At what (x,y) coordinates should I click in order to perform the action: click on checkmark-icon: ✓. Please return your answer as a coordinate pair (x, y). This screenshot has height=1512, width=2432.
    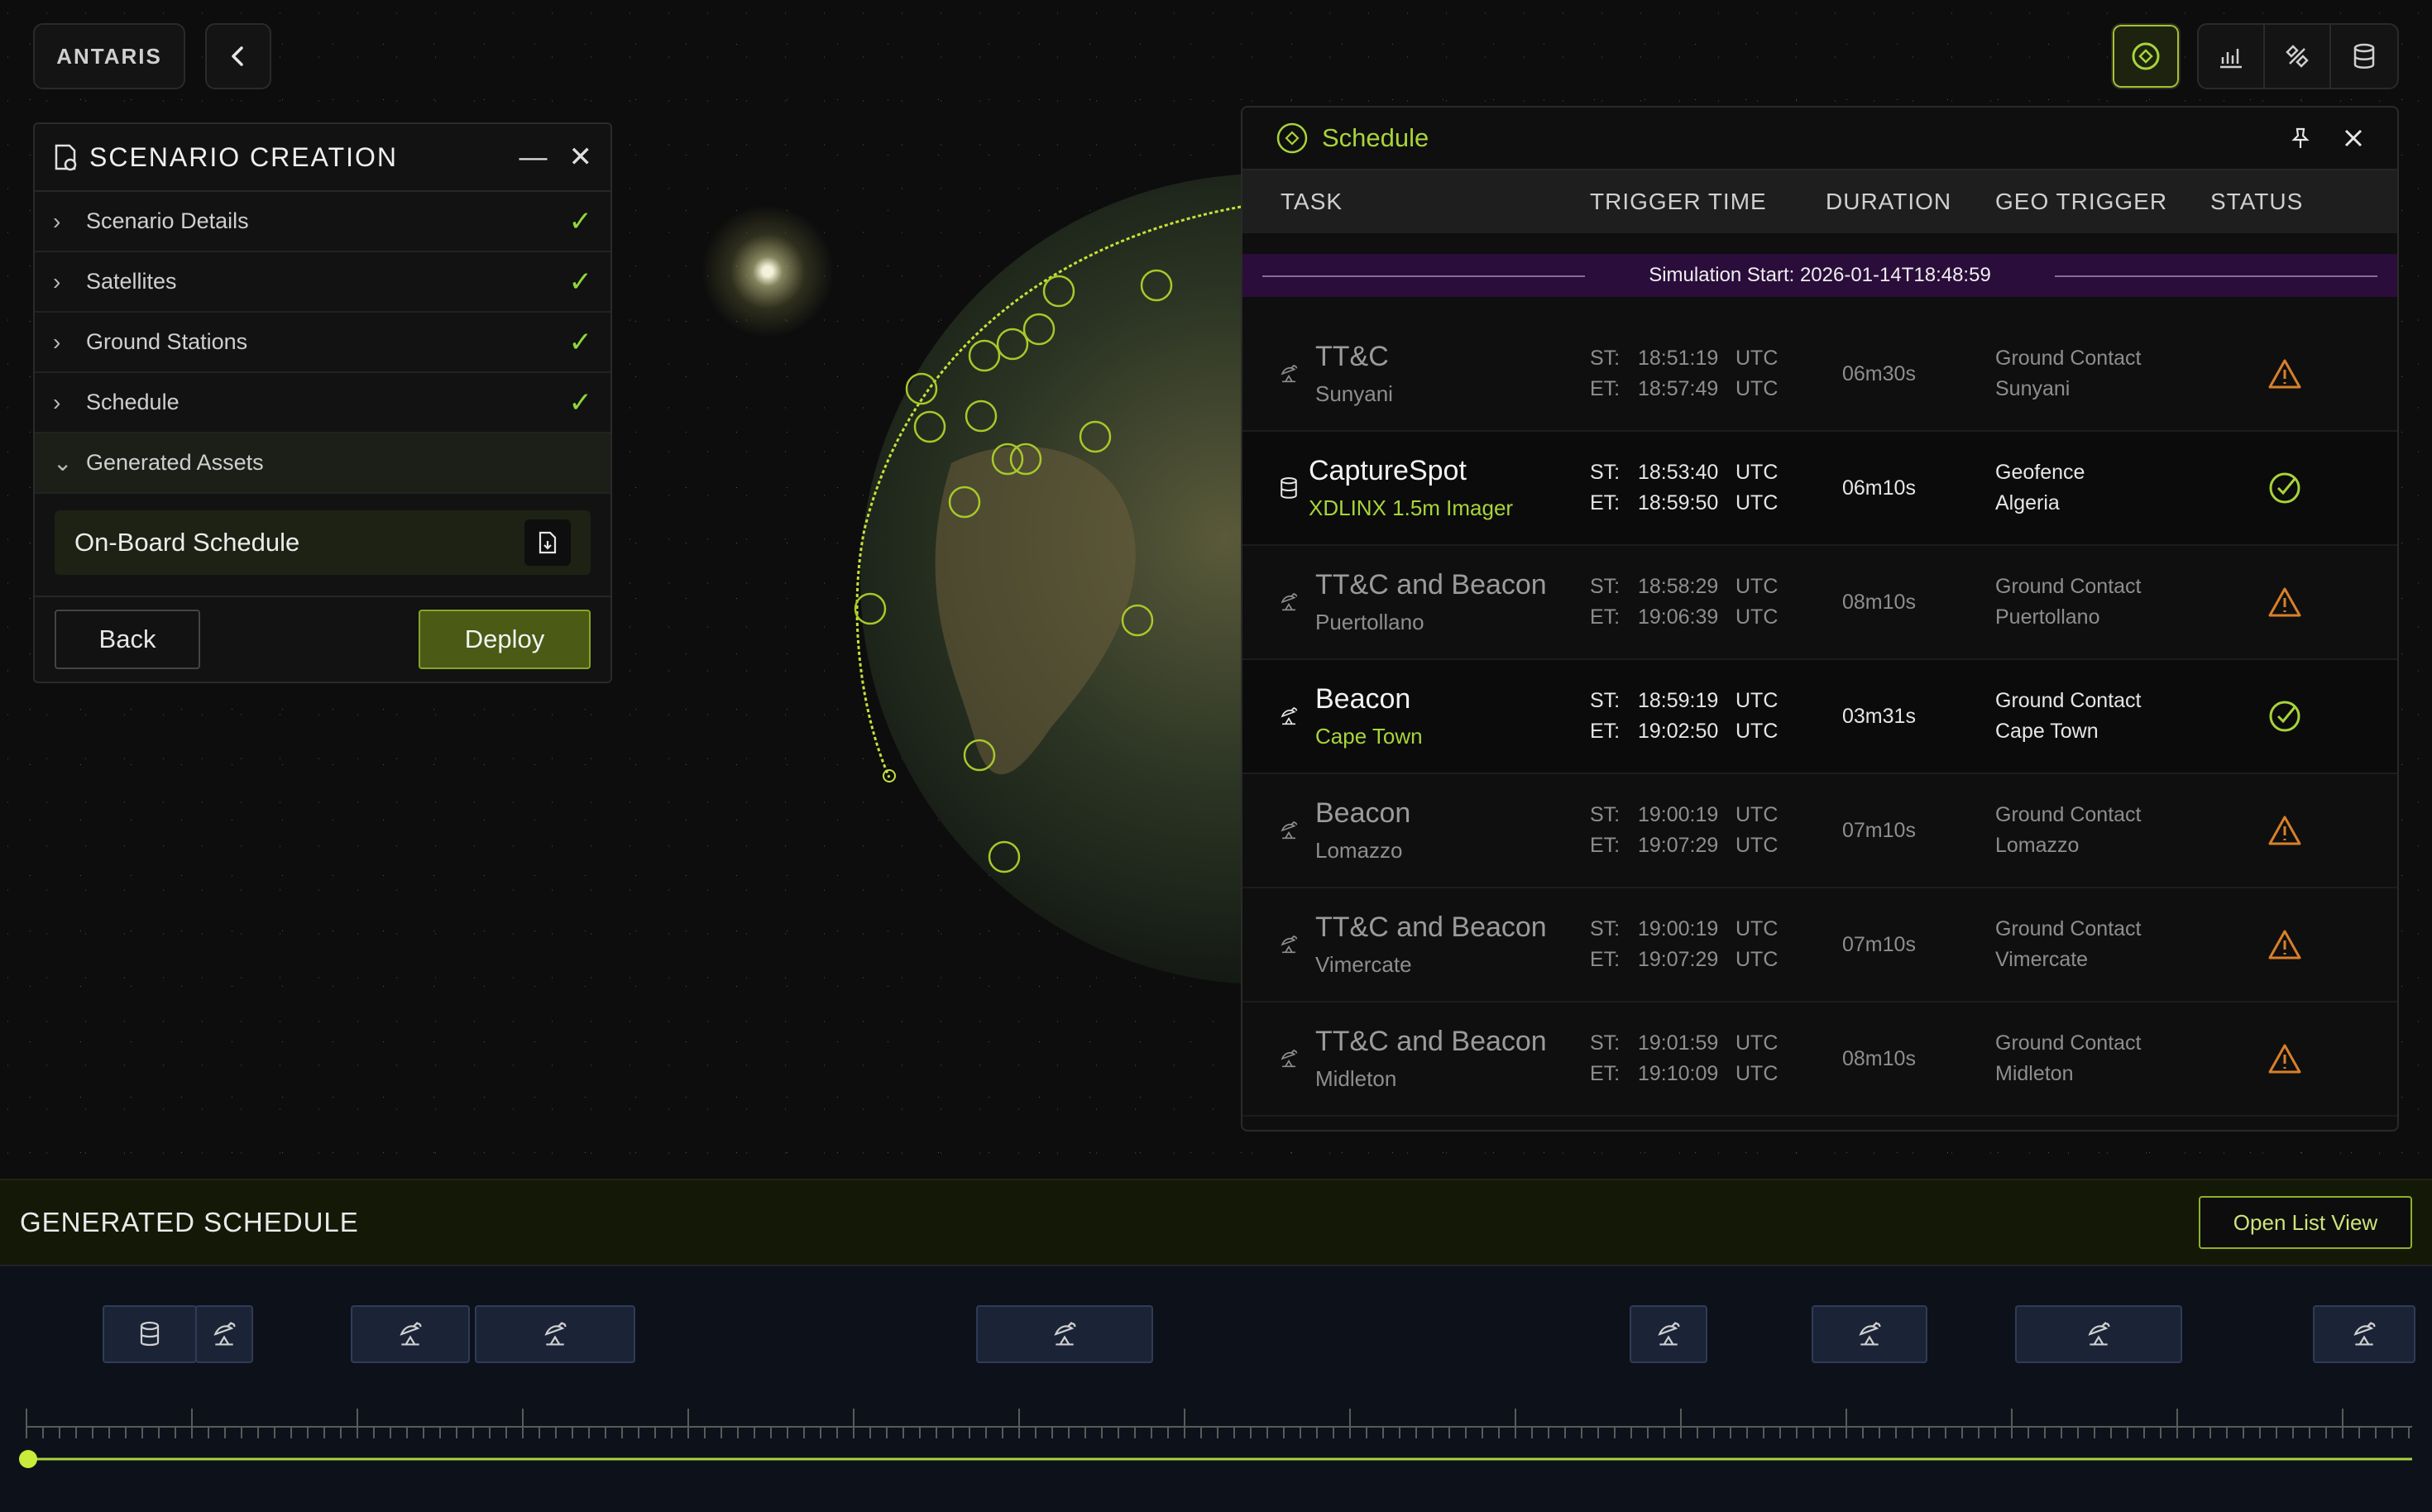
    Looking at the image, I should click on (580, 282).